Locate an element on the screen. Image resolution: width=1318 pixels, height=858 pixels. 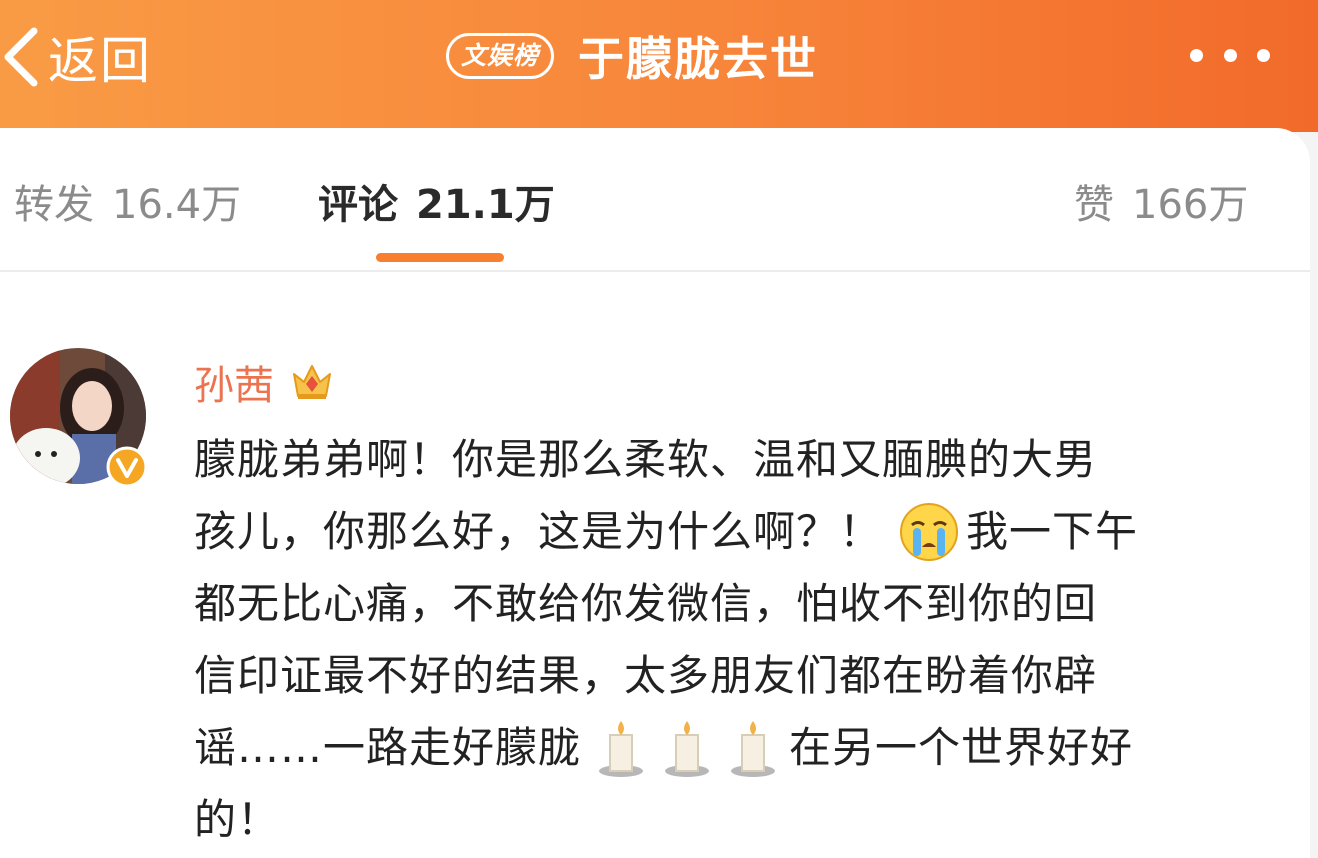
comment-line: 都无比心痛，不敢给你发微信，怕收不到你的回 is located at coordinates (729, 604).